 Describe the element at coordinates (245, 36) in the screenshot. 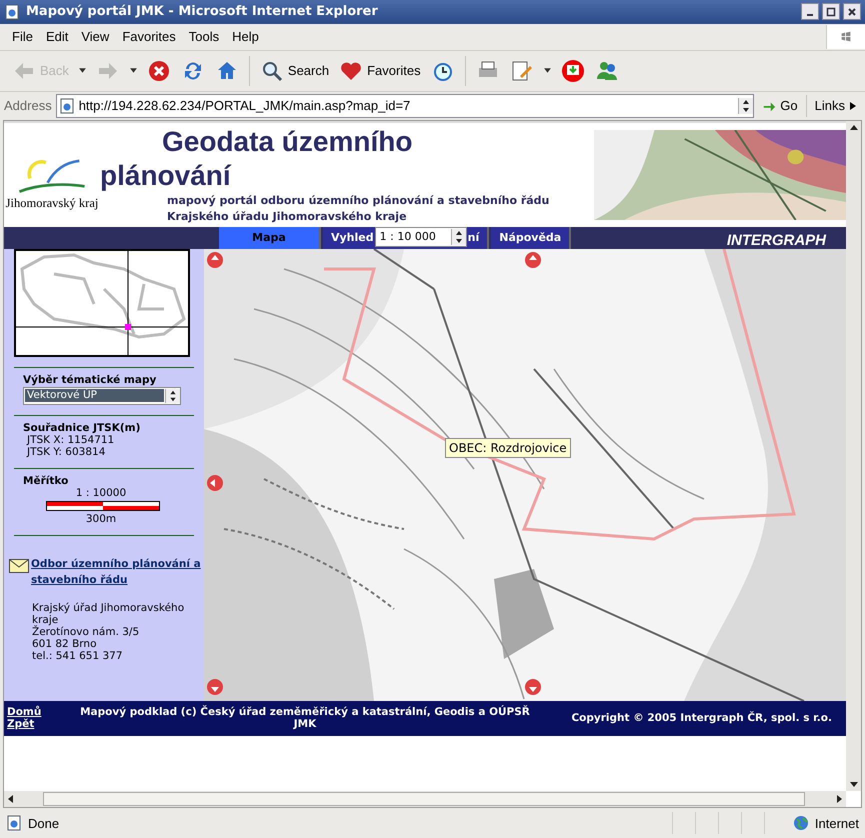

I see `menu-item: Help` at that location.